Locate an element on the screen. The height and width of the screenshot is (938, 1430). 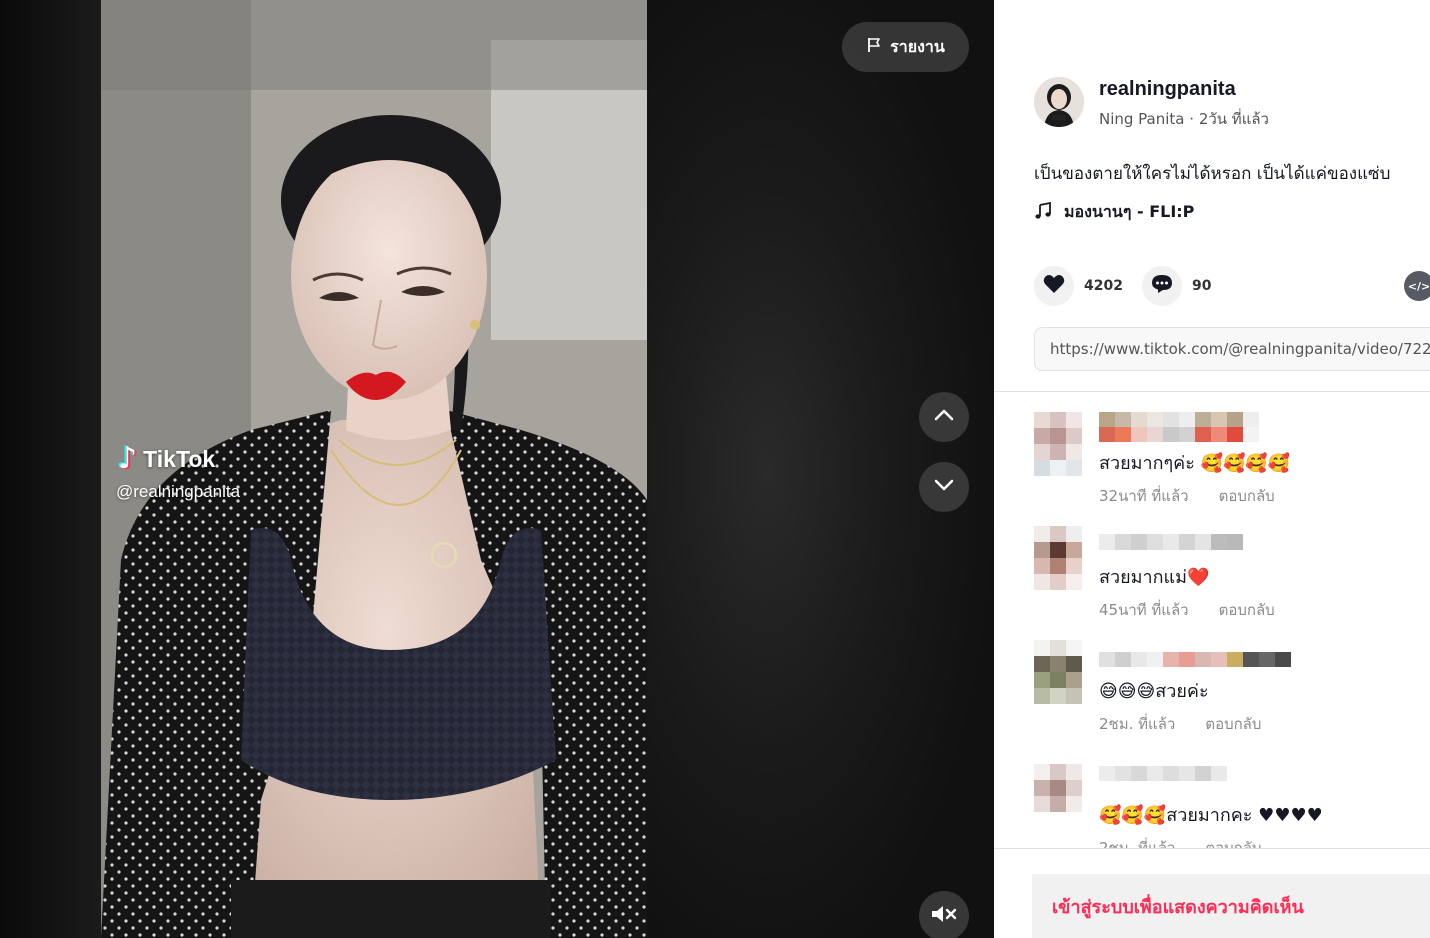
watermark-logo: ♪ TikTok is located at coordinates (179, 459).